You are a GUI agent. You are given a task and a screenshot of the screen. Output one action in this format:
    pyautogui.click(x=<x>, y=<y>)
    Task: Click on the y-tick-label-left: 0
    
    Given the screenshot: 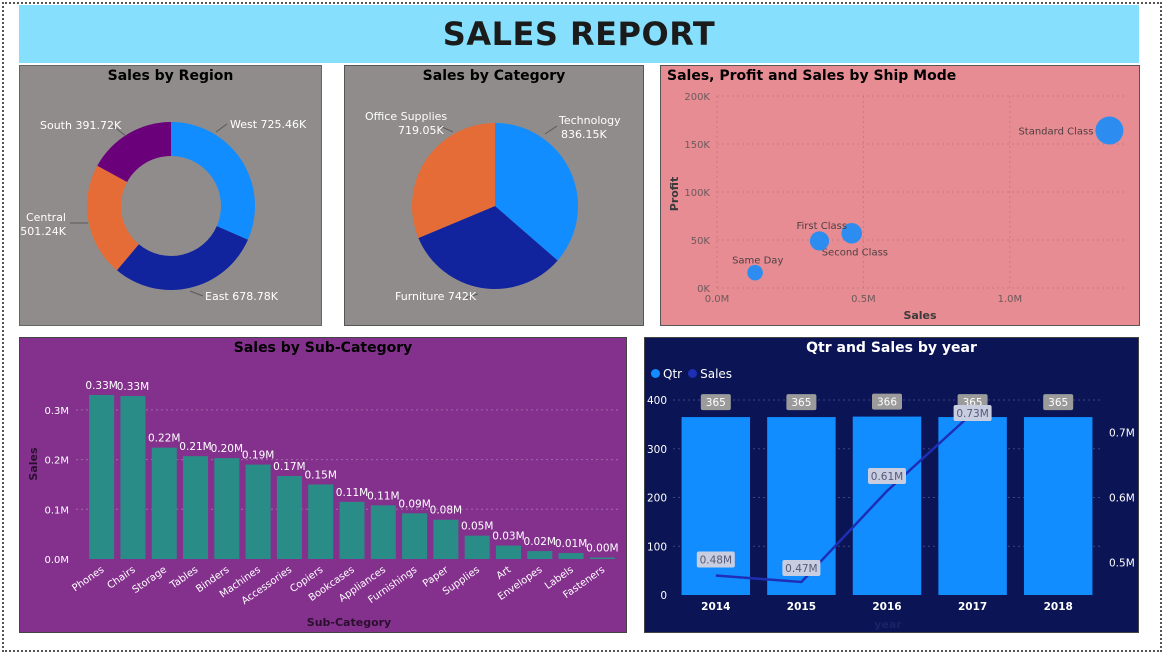 What is the action you would take?
    pyautogui.click(x=663, y=596)
    